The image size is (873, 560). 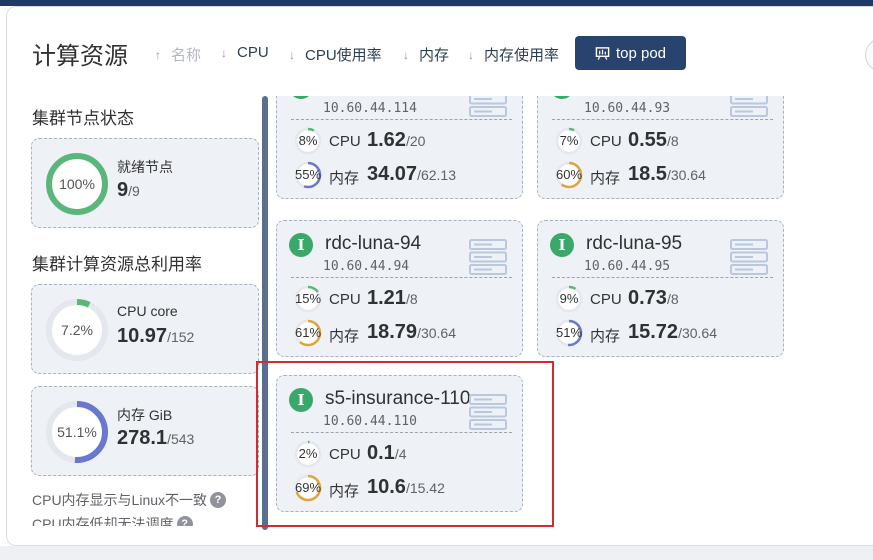 I want to click on sort-cpu: ↓ CPU, so click(x=245, y=52).